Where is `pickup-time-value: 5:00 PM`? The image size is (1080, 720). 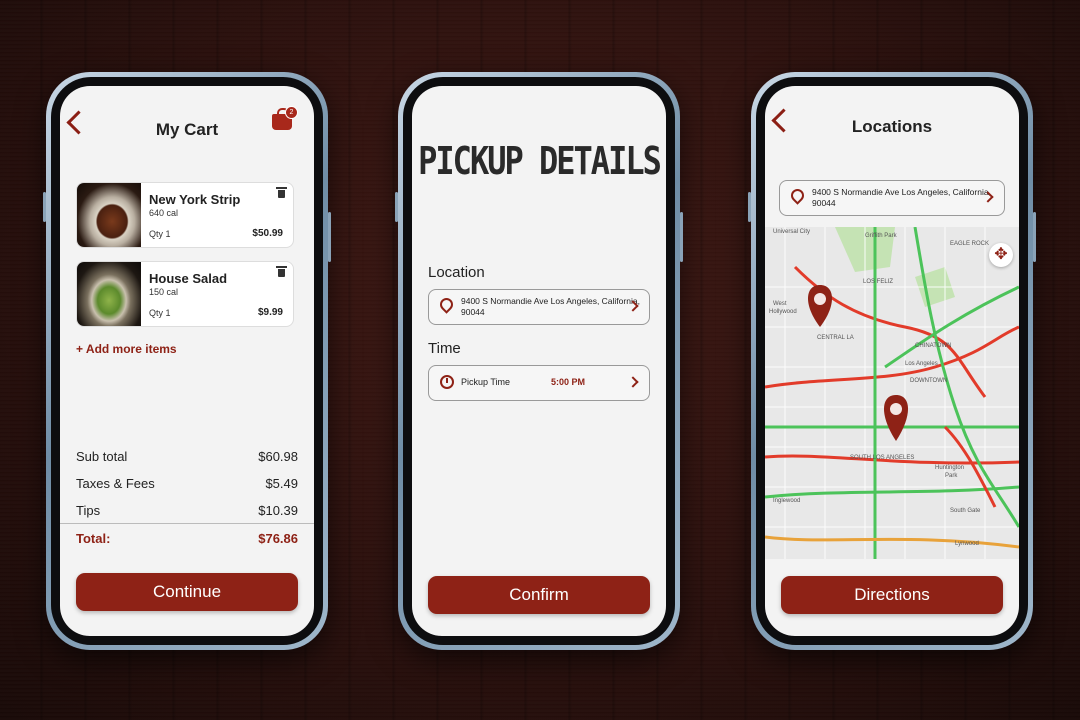
pickup-time-value: 5:00 PM is located at coordinates (568, 382).